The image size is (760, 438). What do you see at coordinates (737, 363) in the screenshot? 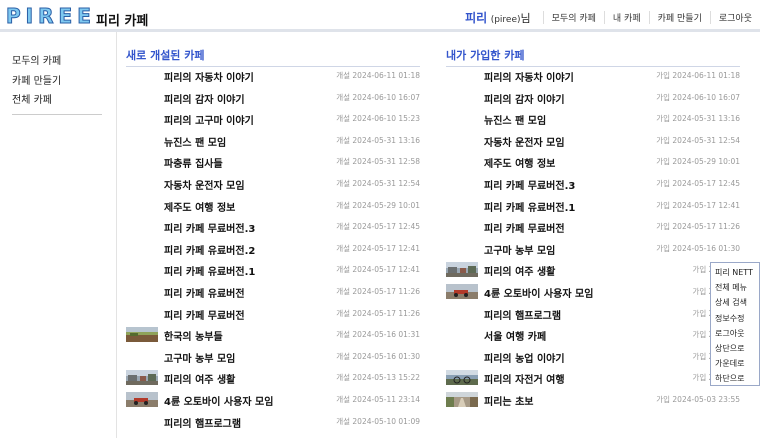
I see `float-menu-item: 가운데로` at bounding box center [737, 363].